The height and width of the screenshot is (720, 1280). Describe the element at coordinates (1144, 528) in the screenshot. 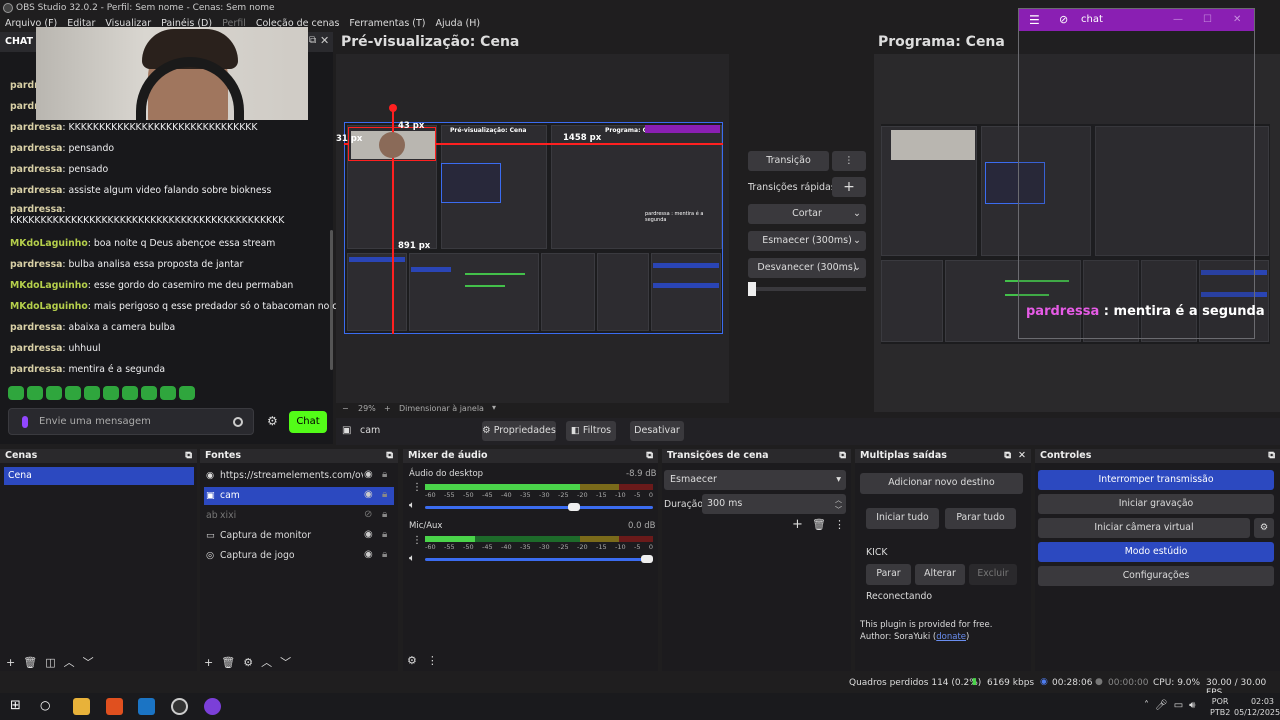

I see `start-virtual-camera-button: Iniciar câmera virtual` at that location.